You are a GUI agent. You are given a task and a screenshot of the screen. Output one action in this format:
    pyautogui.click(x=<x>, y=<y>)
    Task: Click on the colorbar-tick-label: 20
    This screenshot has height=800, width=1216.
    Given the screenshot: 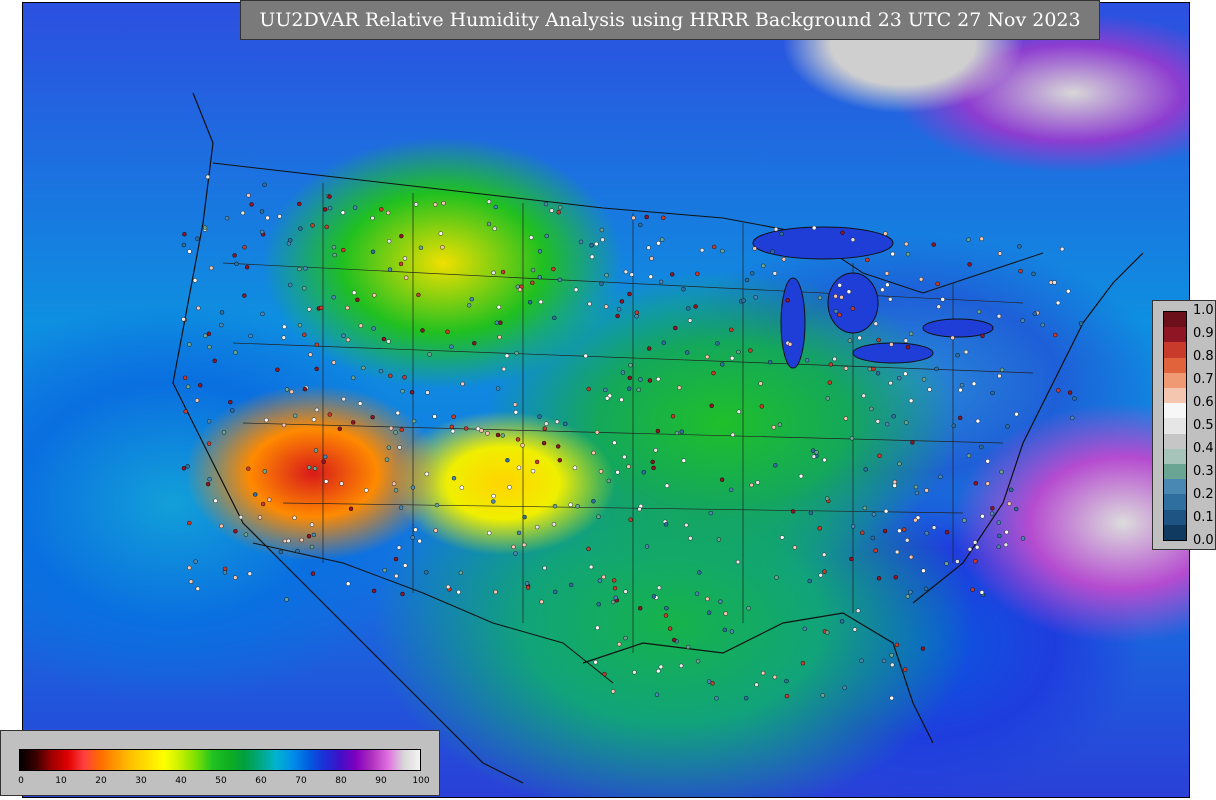 What is the action you would take?
    pyautogui.click(x=101, y=781)
    